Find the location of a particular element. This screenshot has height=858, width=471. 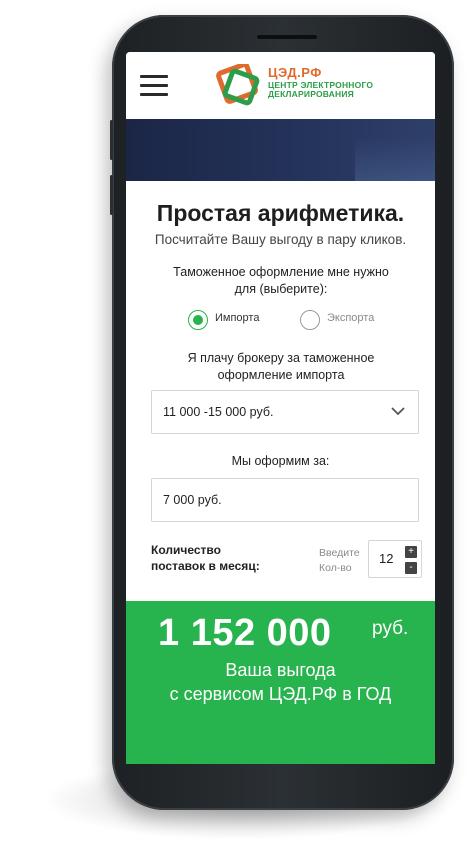

radio-selected-dot is located at coordinates (198, 320).